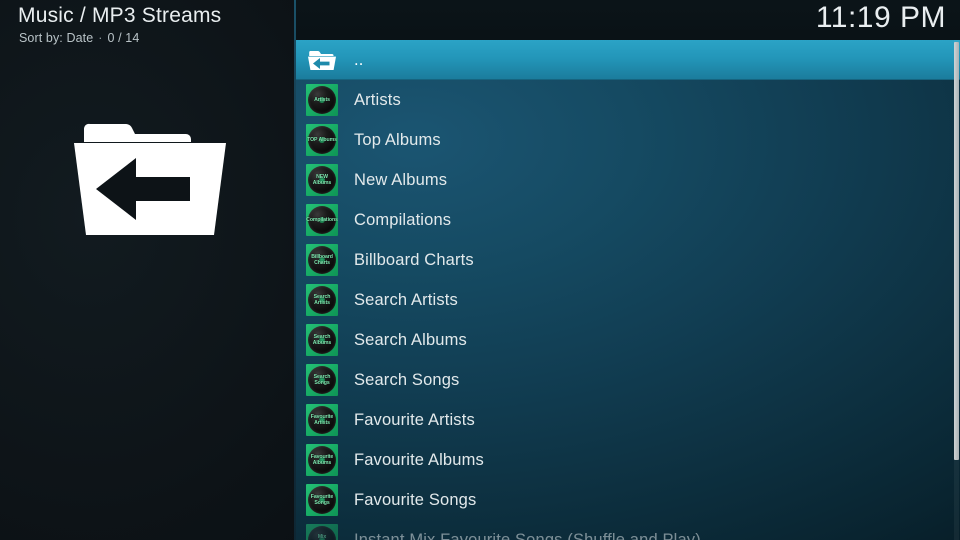 The height and width of the screenshot is (540, 960). What do you see at coordinates (880, 17) in the screenshot?
I see `clock: 11:19 PM` at bounding box center [880, 17].